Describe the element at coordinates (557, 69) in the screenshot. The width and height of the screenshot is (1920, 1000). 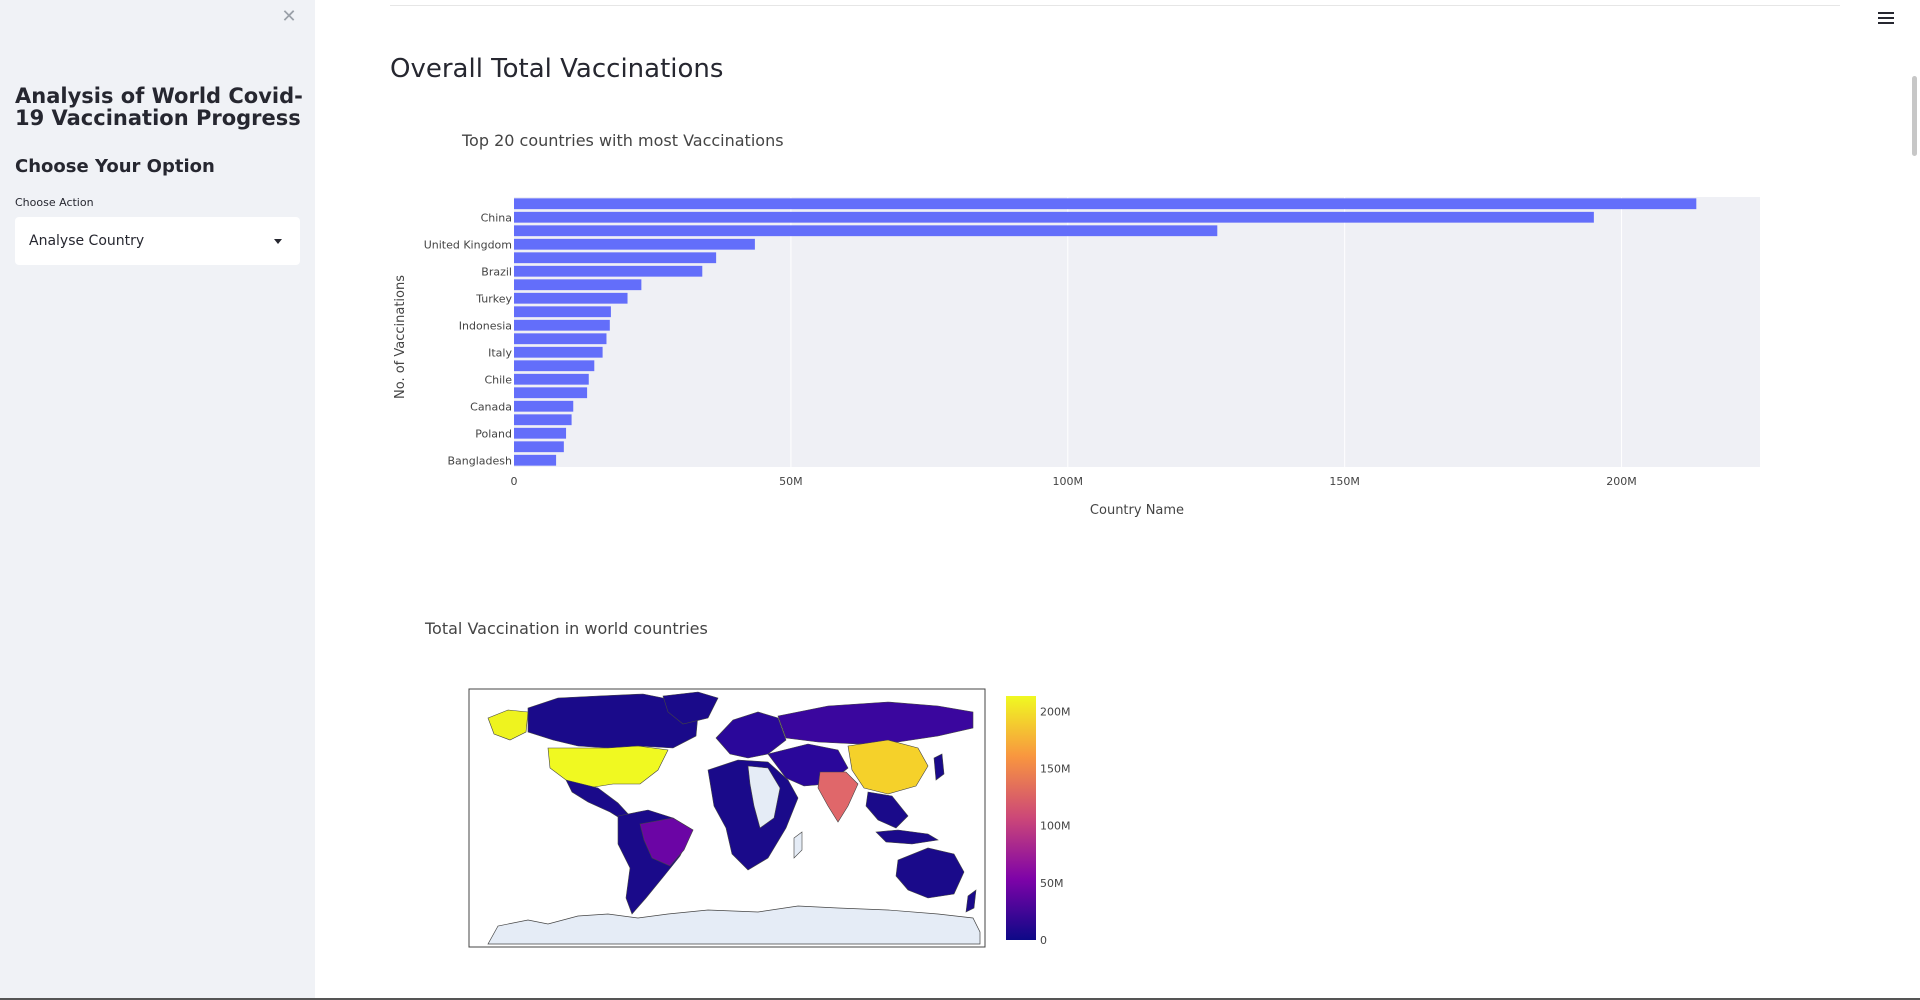
I see `page-title: Overall Total Vaccinations` at that location.